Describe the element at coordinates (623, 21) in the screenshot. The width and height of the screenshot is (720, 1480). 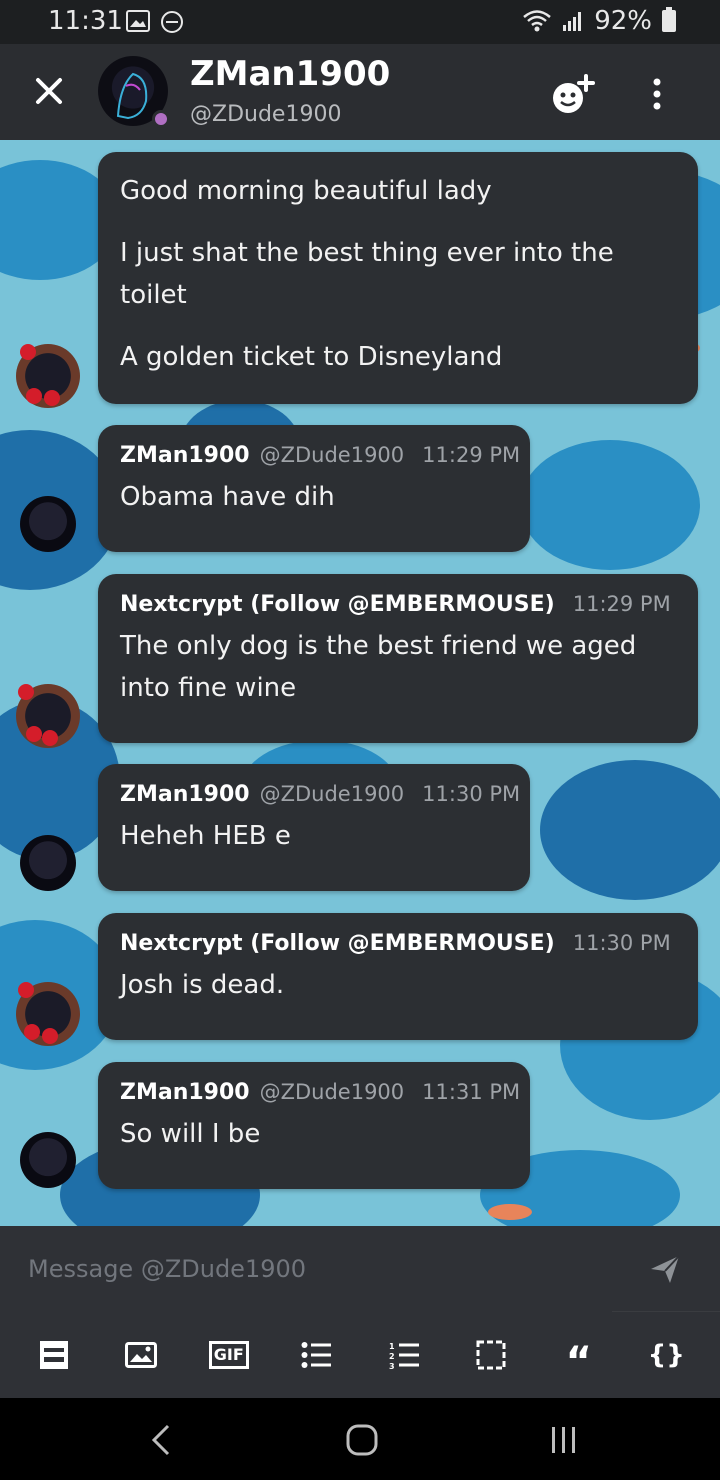
I see `battery-percent: 92%` at that location.